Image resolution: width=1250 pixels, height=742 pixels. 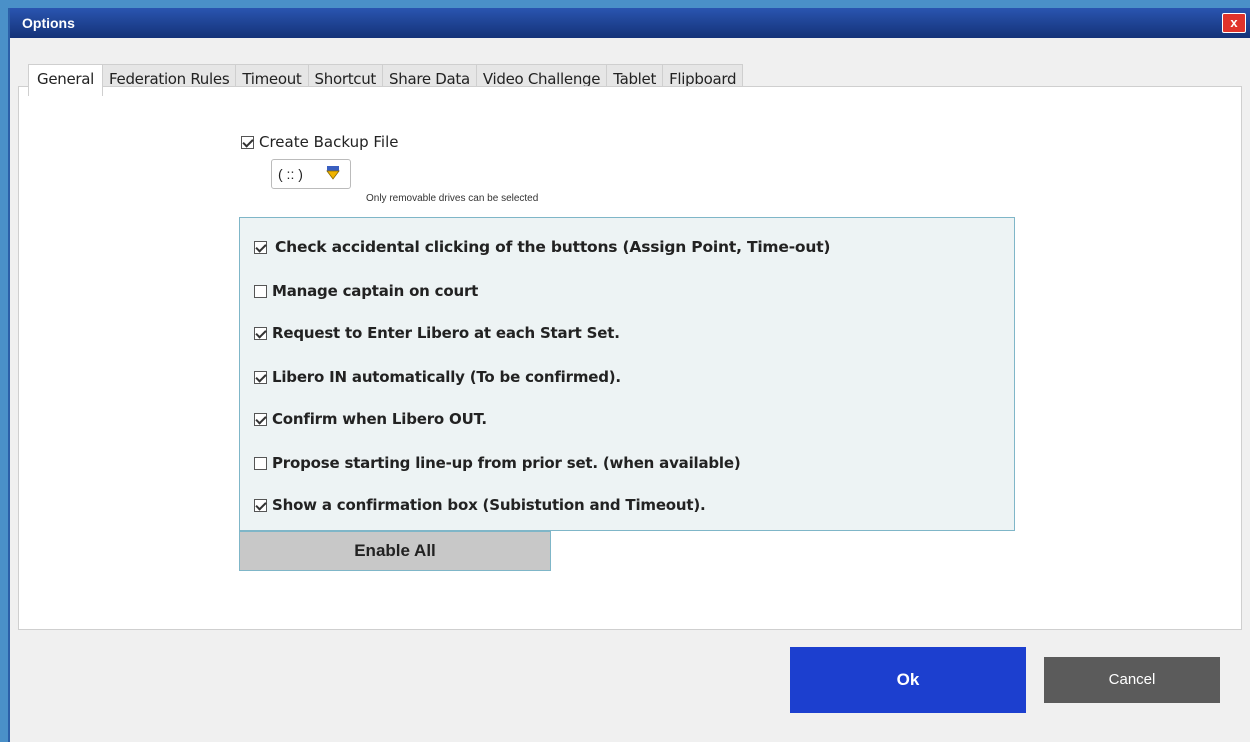 I want to click on window-title: Options, so click(x=48, y=23).